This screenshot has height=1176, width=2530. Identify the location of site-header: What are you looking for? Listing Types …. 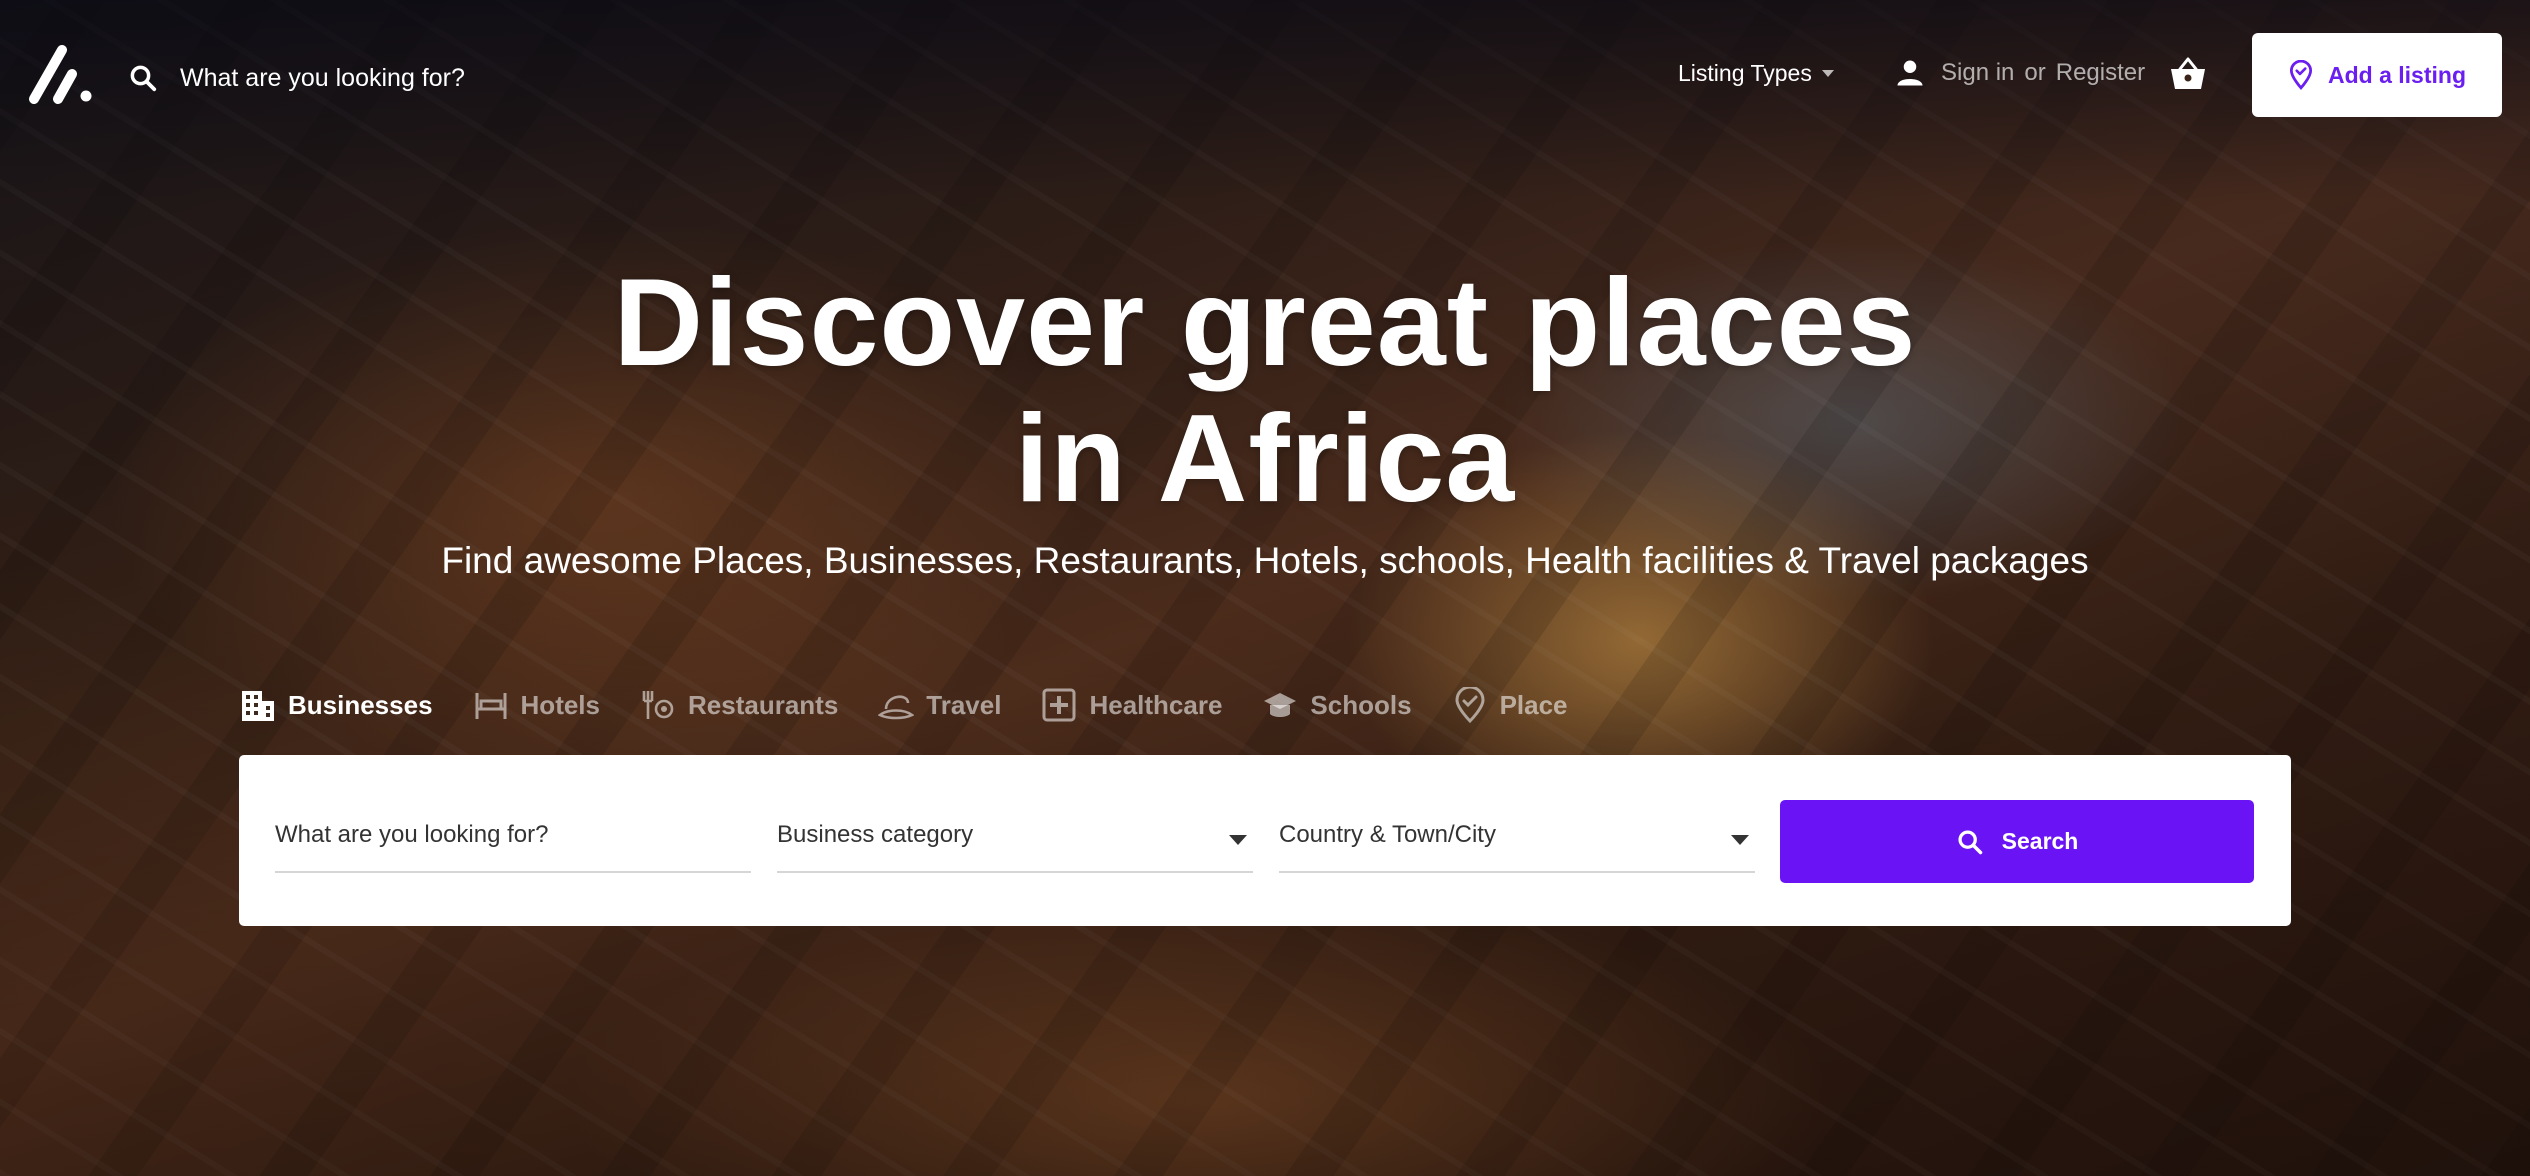
(1265, 77).